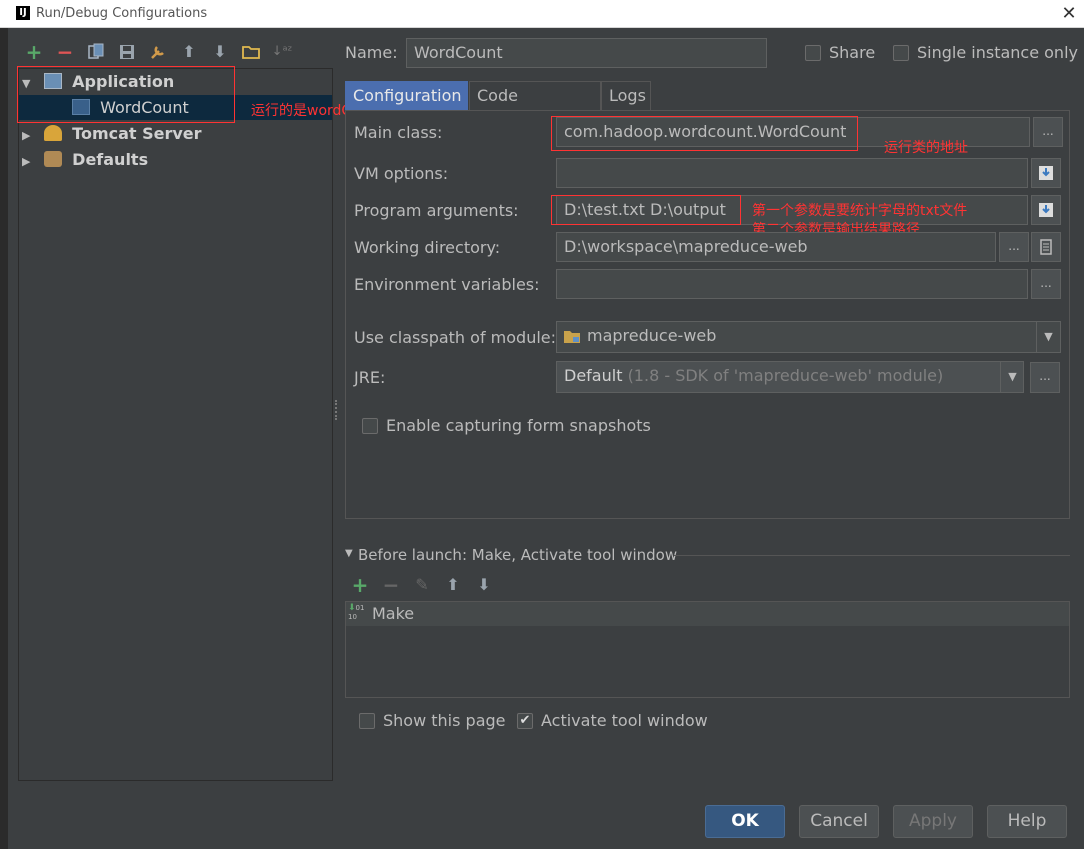 Image resolution: width=1084 pixels, height=849 pixels. Describe the element at coordinates (872, 555) in the screenshot. I see `separator` at that location.